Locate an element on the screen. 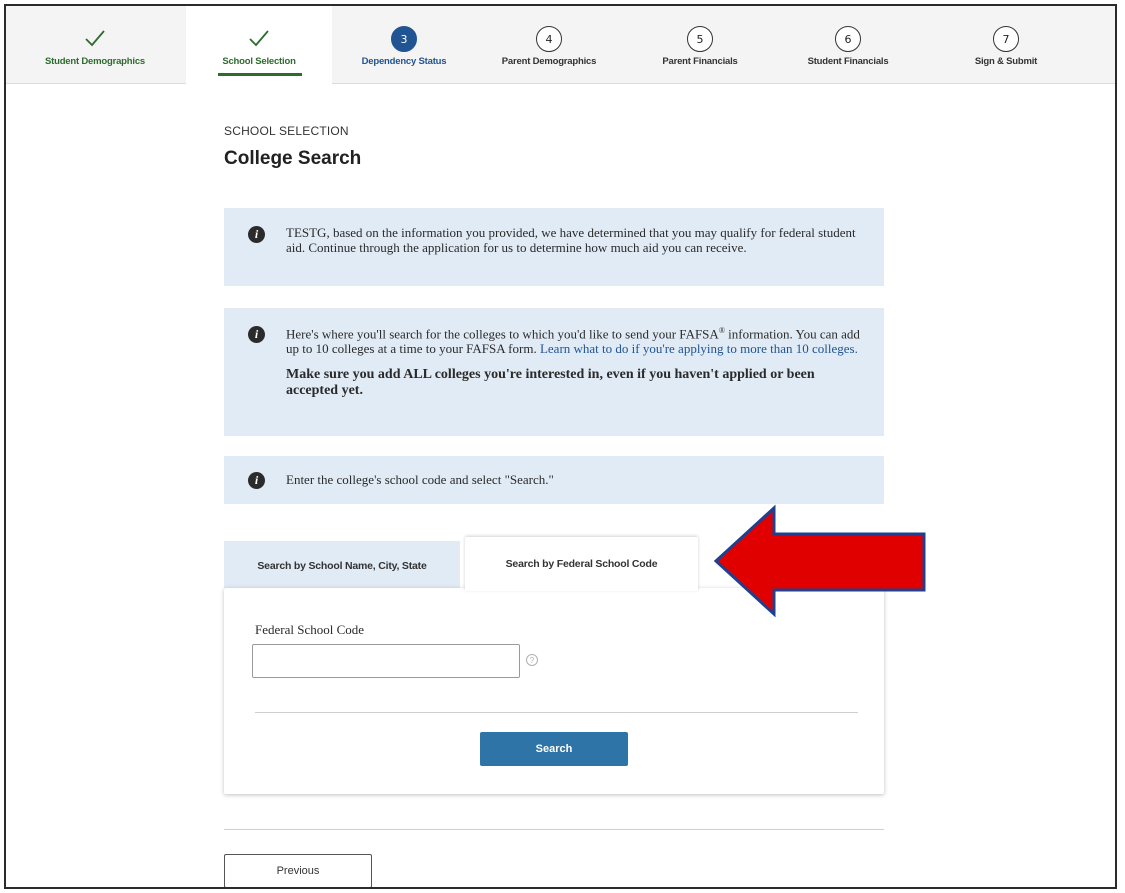 Image resolution: width=1125 pixels, height=893 pixels. step-parent-financials: 5 Parent Financials is located at coordinates (700, 45).